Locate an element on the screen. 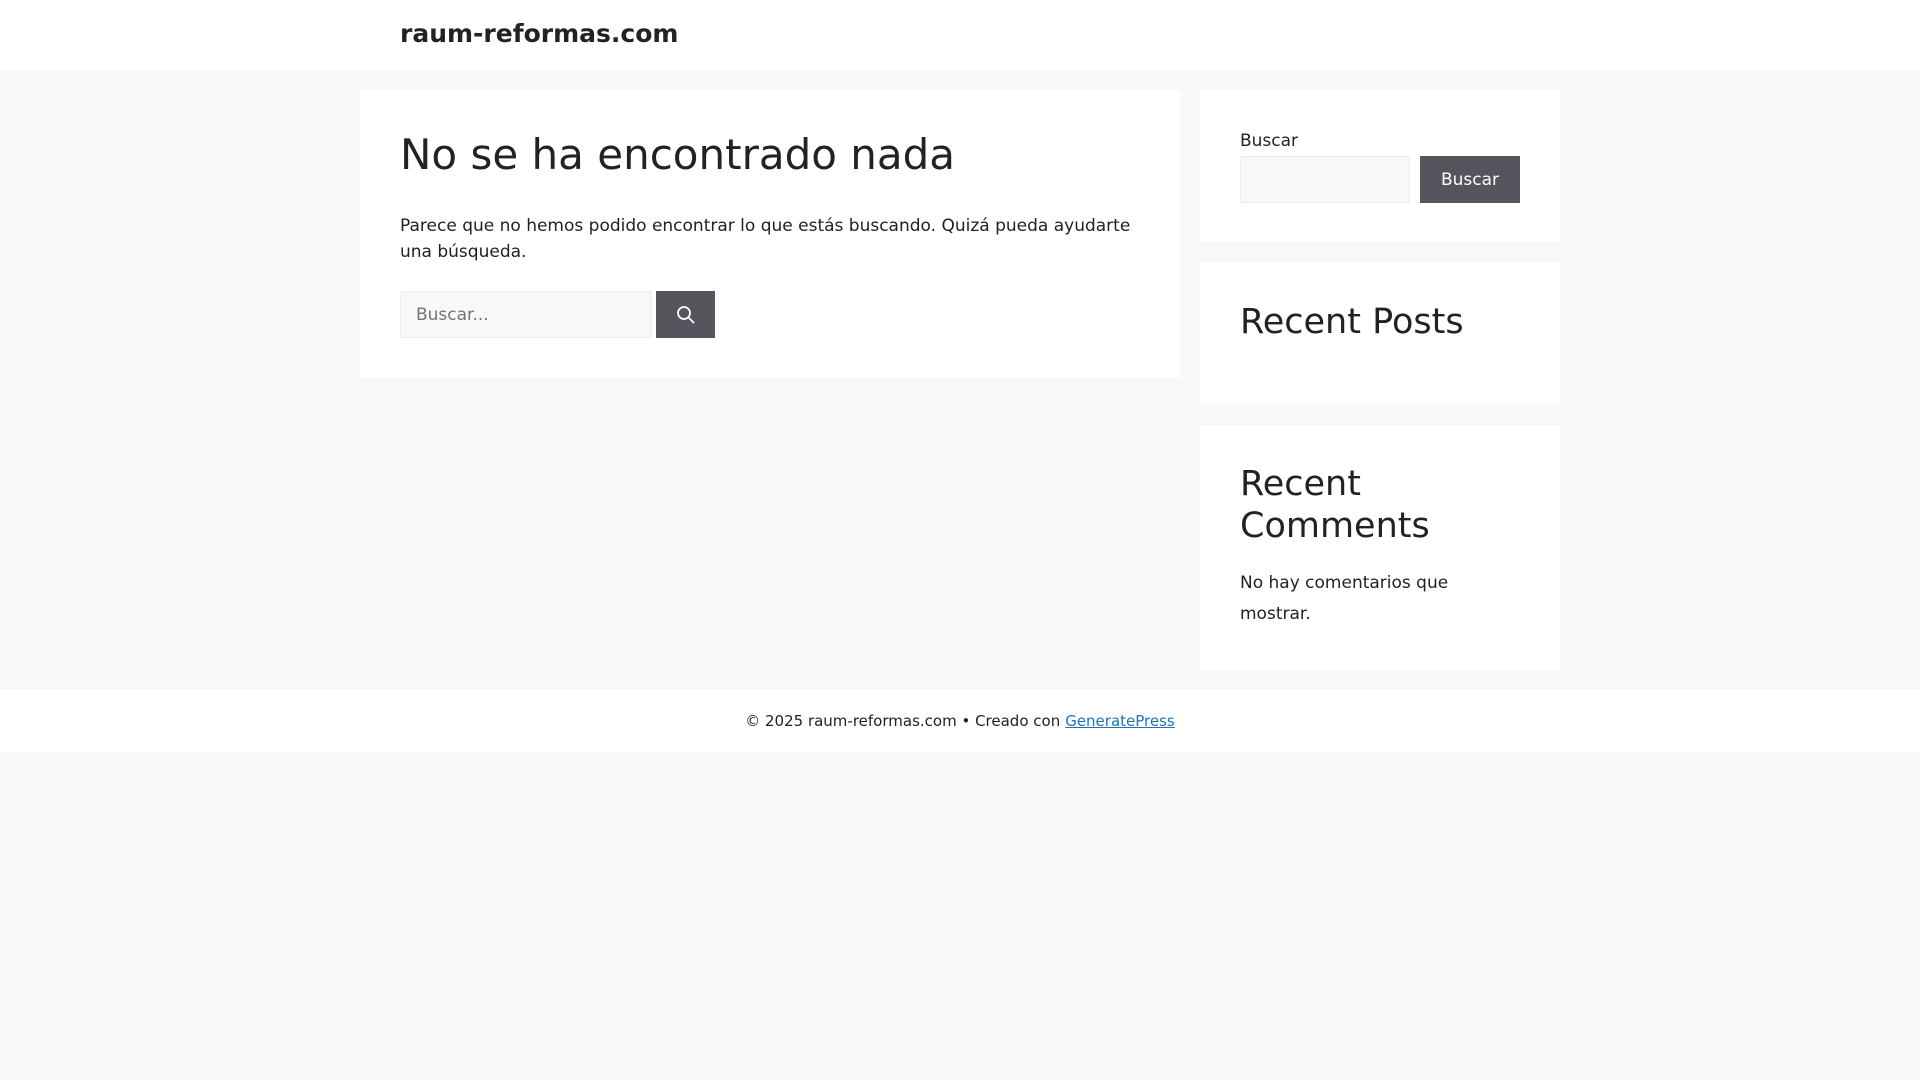  sidebar-search-input is located at coordinates (1325, 179).